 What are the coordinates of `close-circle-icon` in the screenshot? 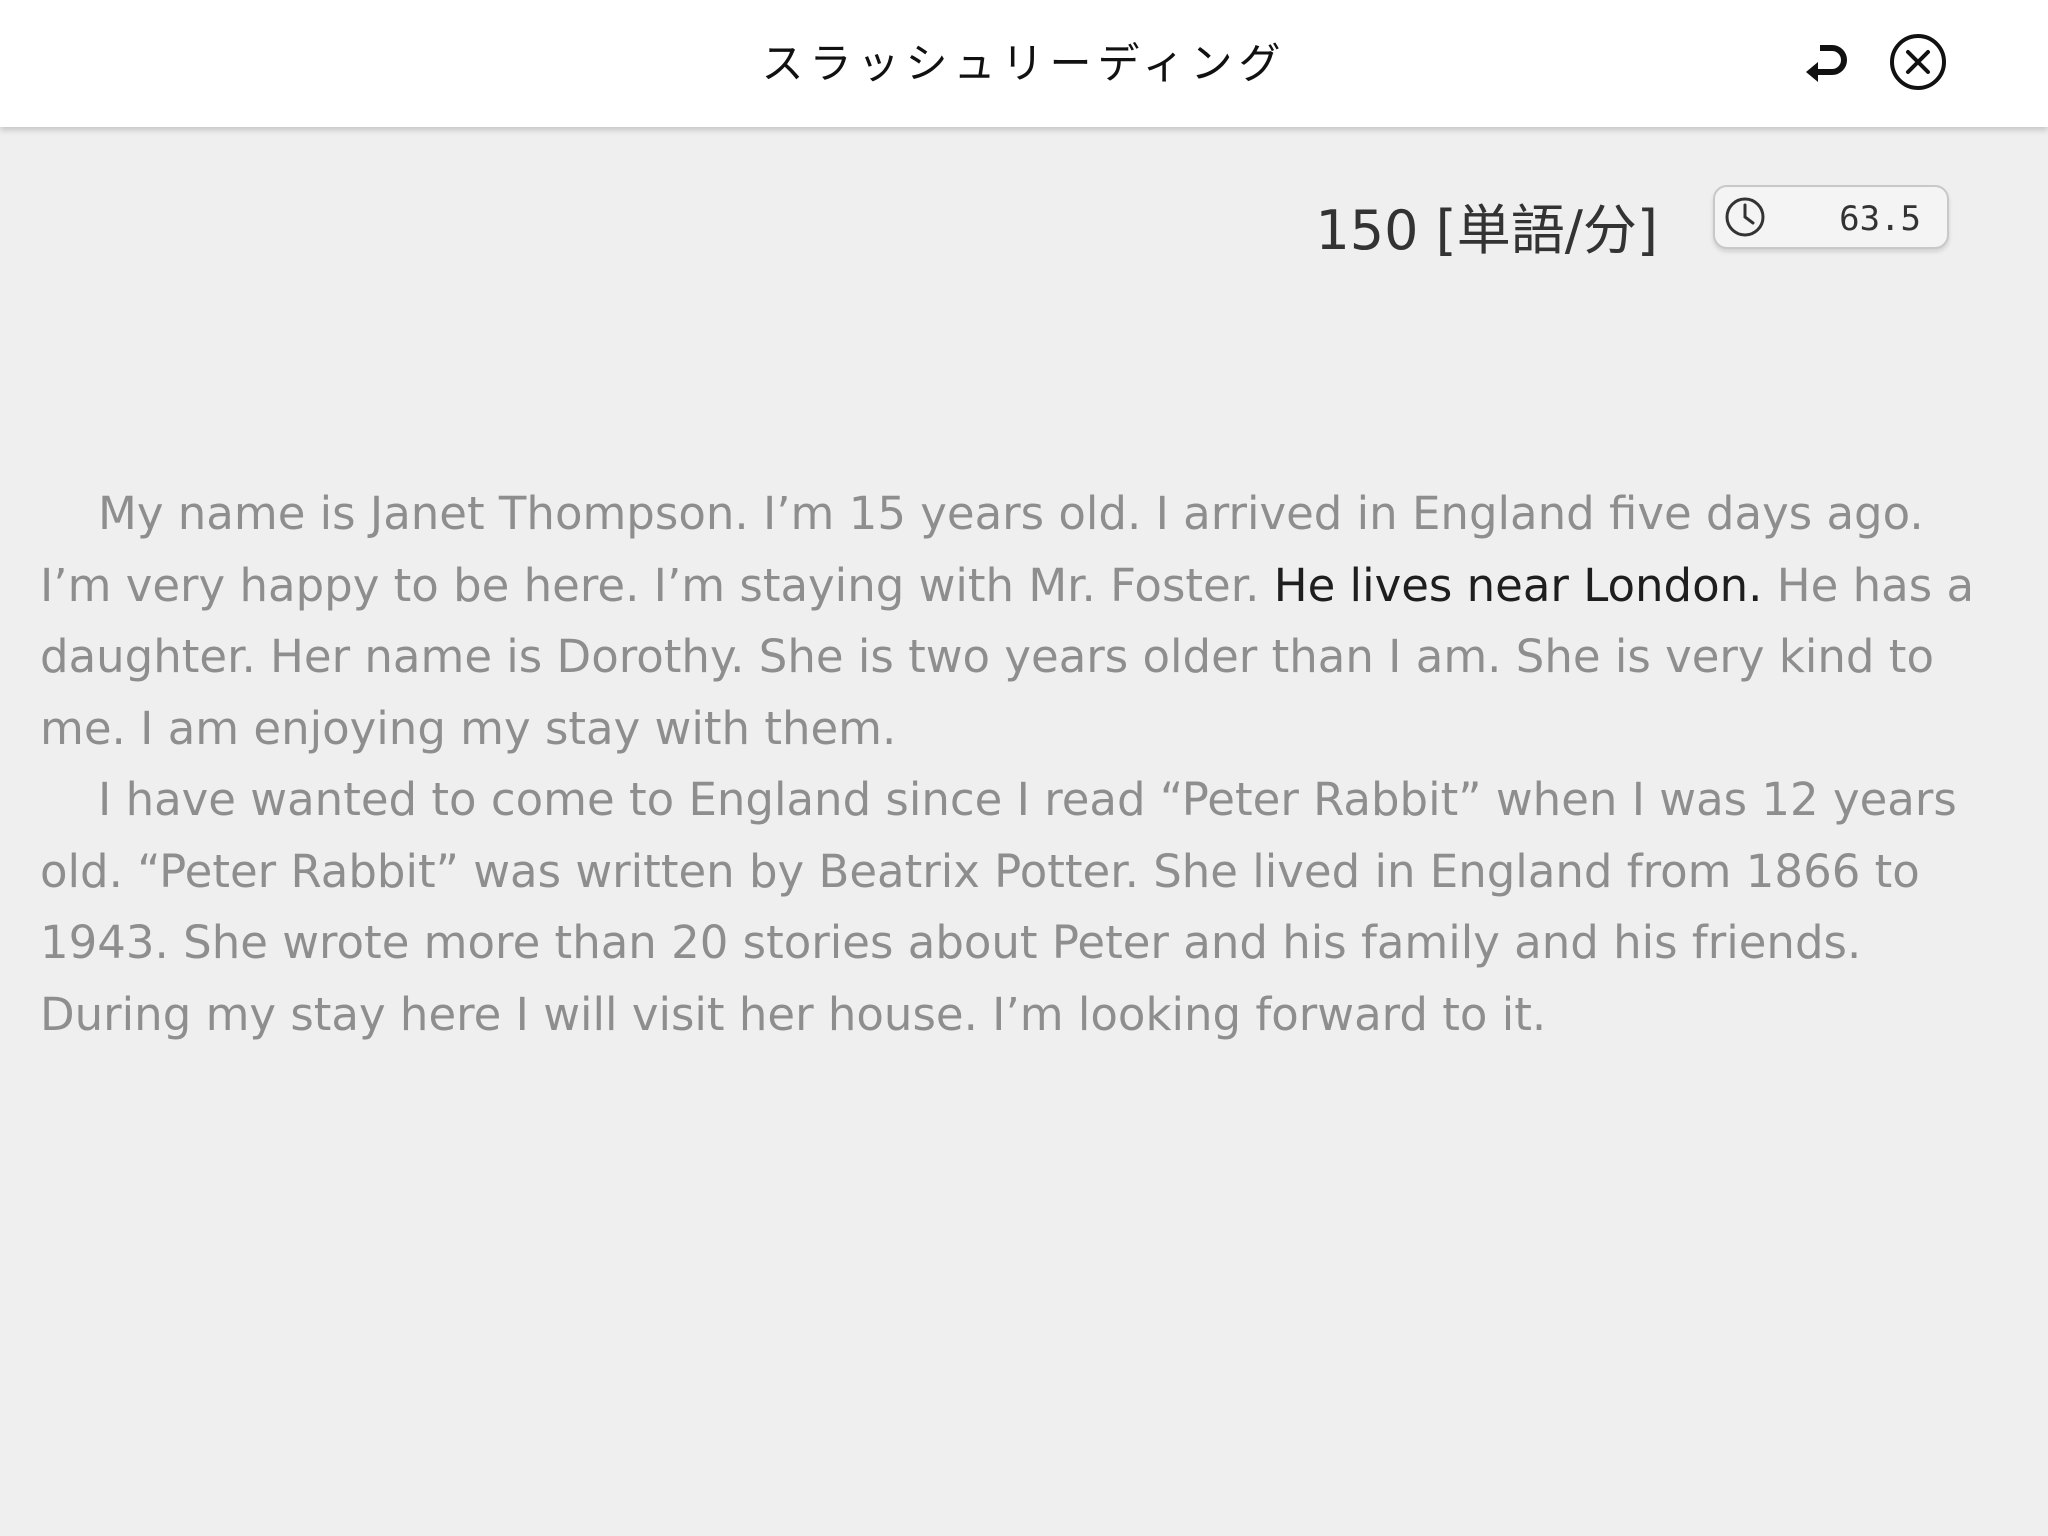 It's located at (1918, 62).